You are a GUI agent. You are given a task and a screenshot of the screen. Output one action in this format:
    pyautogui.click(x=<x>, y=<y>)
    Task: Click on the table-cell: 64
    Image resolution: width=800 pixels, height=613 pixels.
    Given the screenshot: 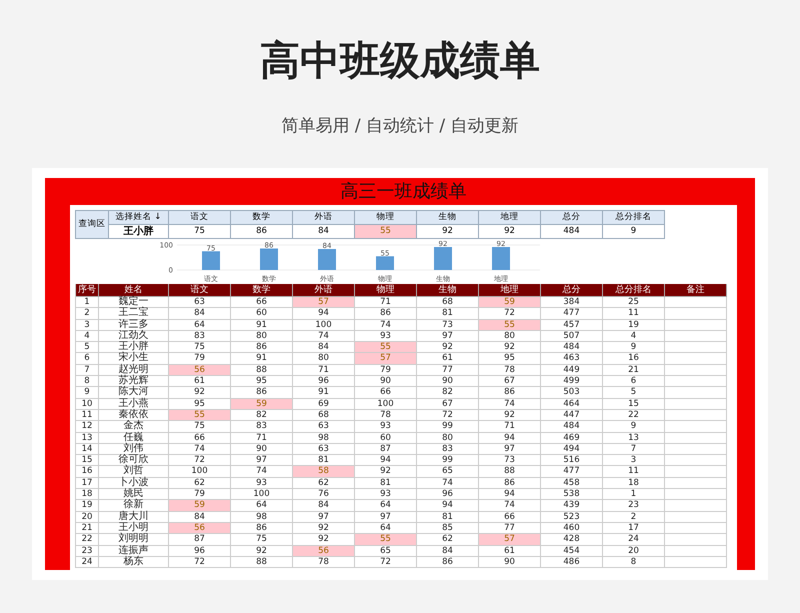 What is the action you would take?
    pyautogui.click(x=386, y=506)
    